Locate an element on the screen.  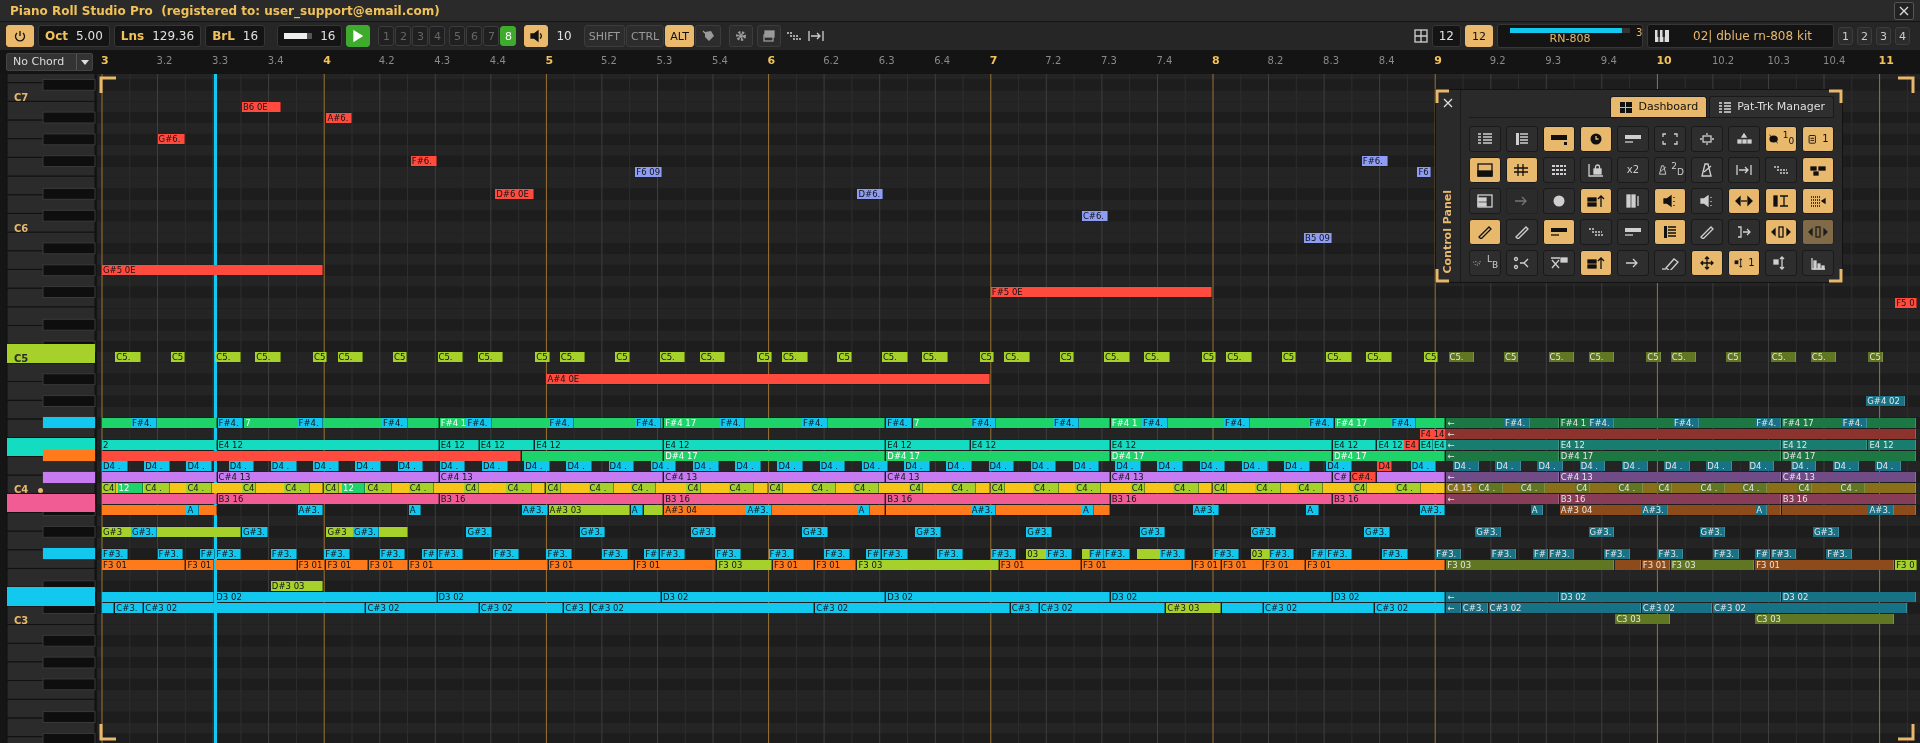
grid-value-field: 12 is located at coordinates (1446, 36).